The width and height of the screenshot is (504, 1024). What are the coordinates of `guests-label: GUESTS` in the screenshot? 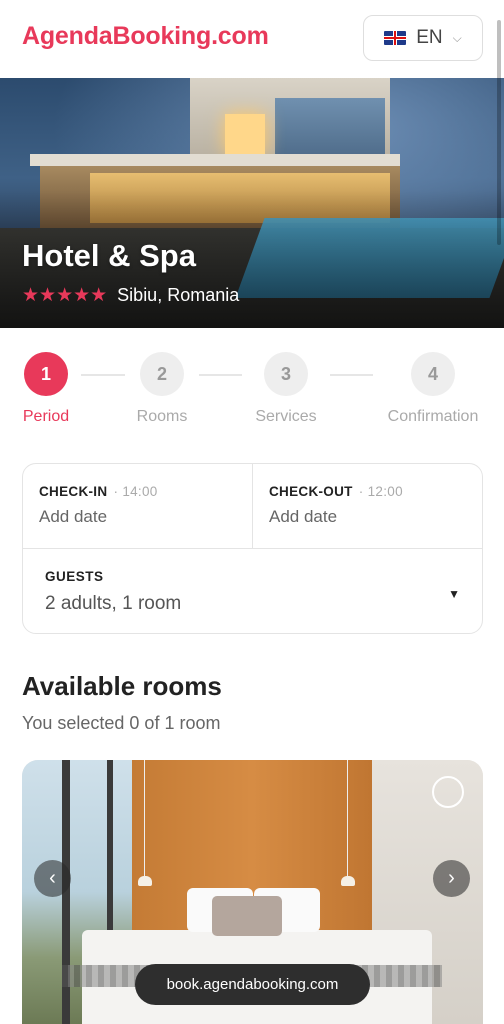 It's located at (74, 576).